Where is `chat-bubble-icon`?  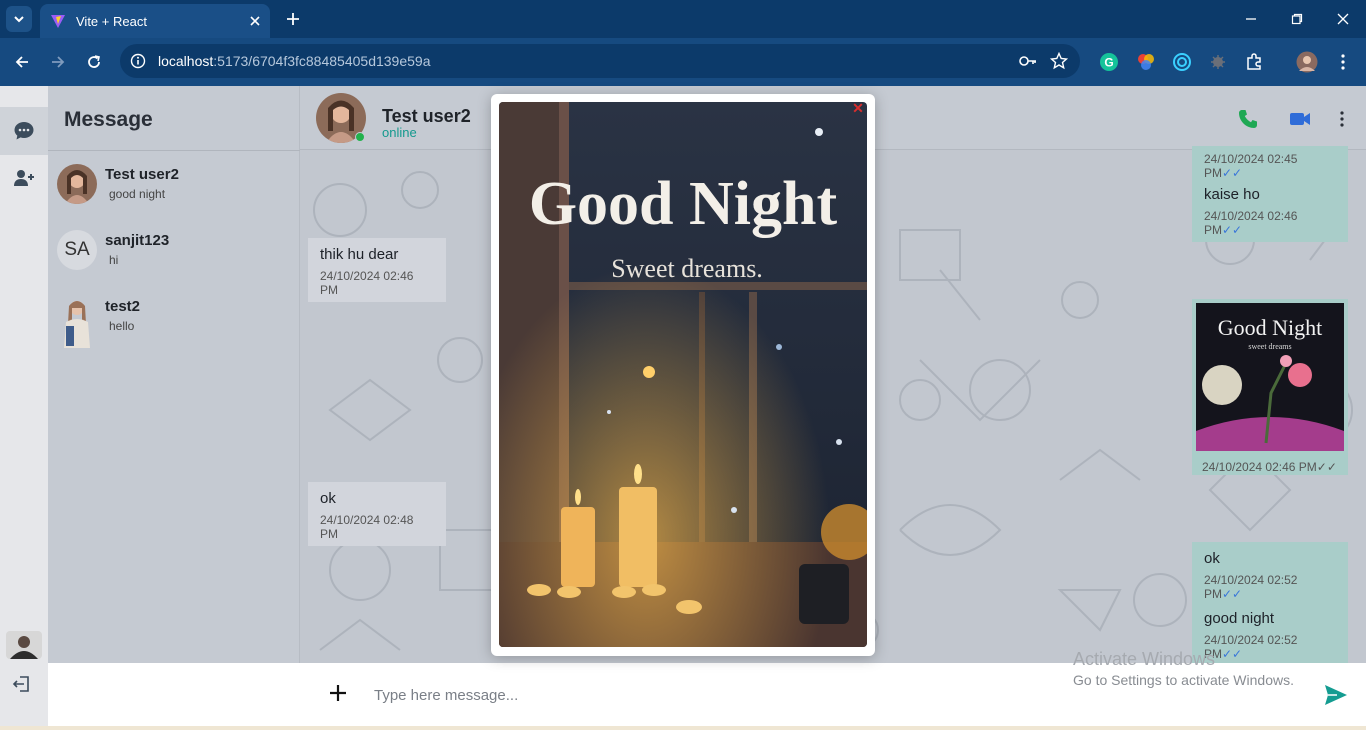 chat-bubble-icon is located at coordinates (24, 131).